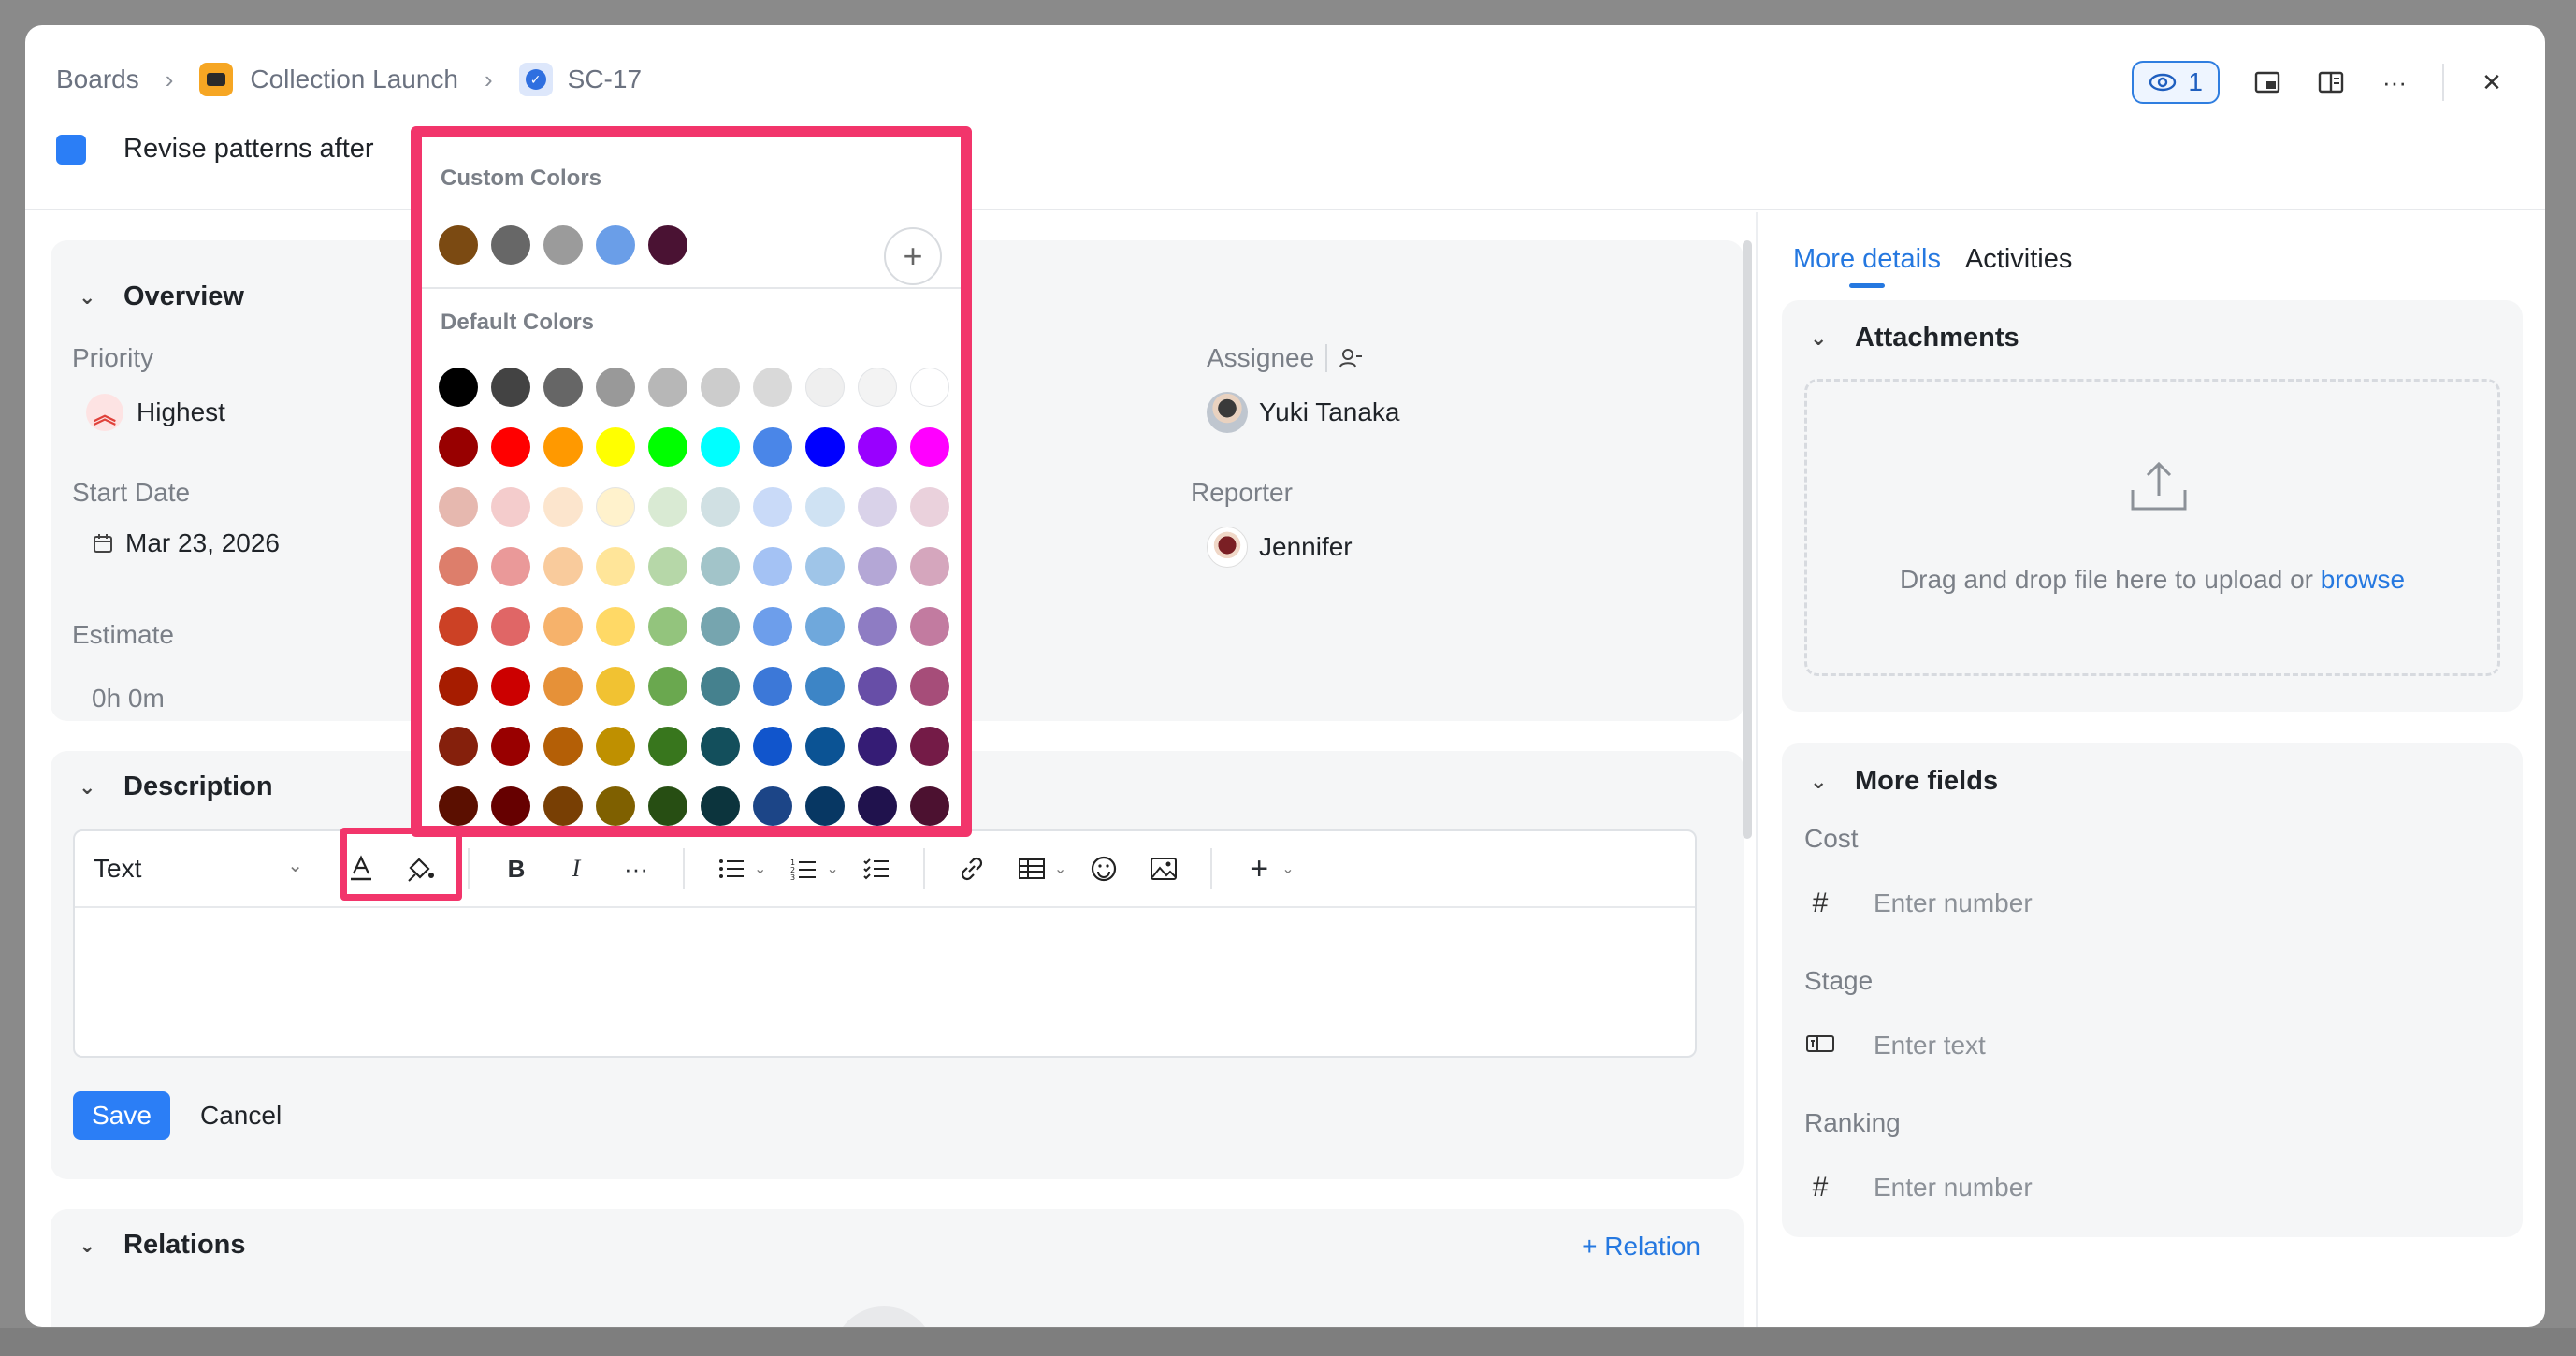 The width and height of the screenshot is (2576, 1356). Describe the element at coordinates (241, 1115) in the screenshot. I see `cancel-button: Cancel` at that location.